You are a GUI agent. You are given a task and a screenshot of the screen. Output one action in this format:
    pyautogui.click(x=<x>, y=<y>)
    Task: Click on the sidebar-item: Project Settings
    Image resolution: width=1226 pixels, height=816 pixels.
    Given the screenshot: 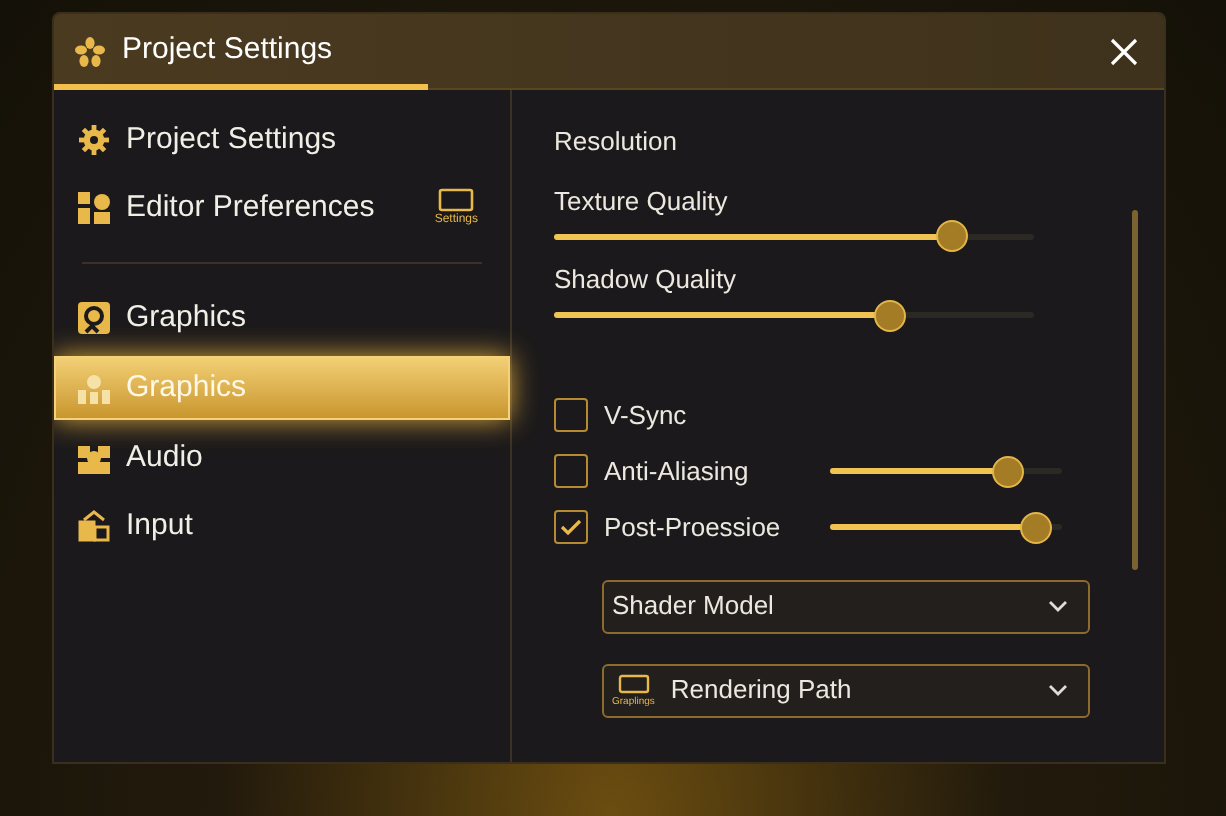 What is the action you would take?
    pyautogui.click(x=282, y=140)
    